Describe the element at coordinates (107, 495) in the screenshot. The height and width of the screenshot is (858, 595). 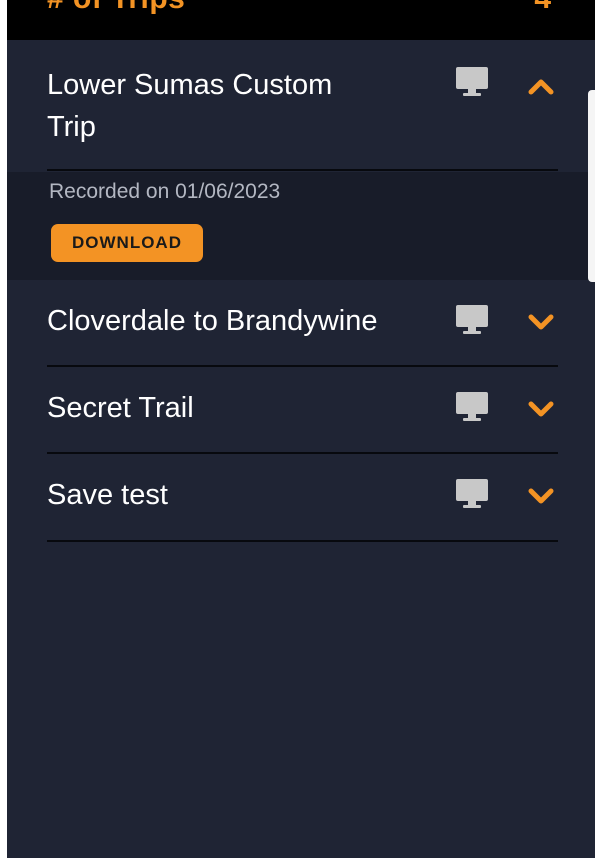
I see `trip-name: Save test` at that location.